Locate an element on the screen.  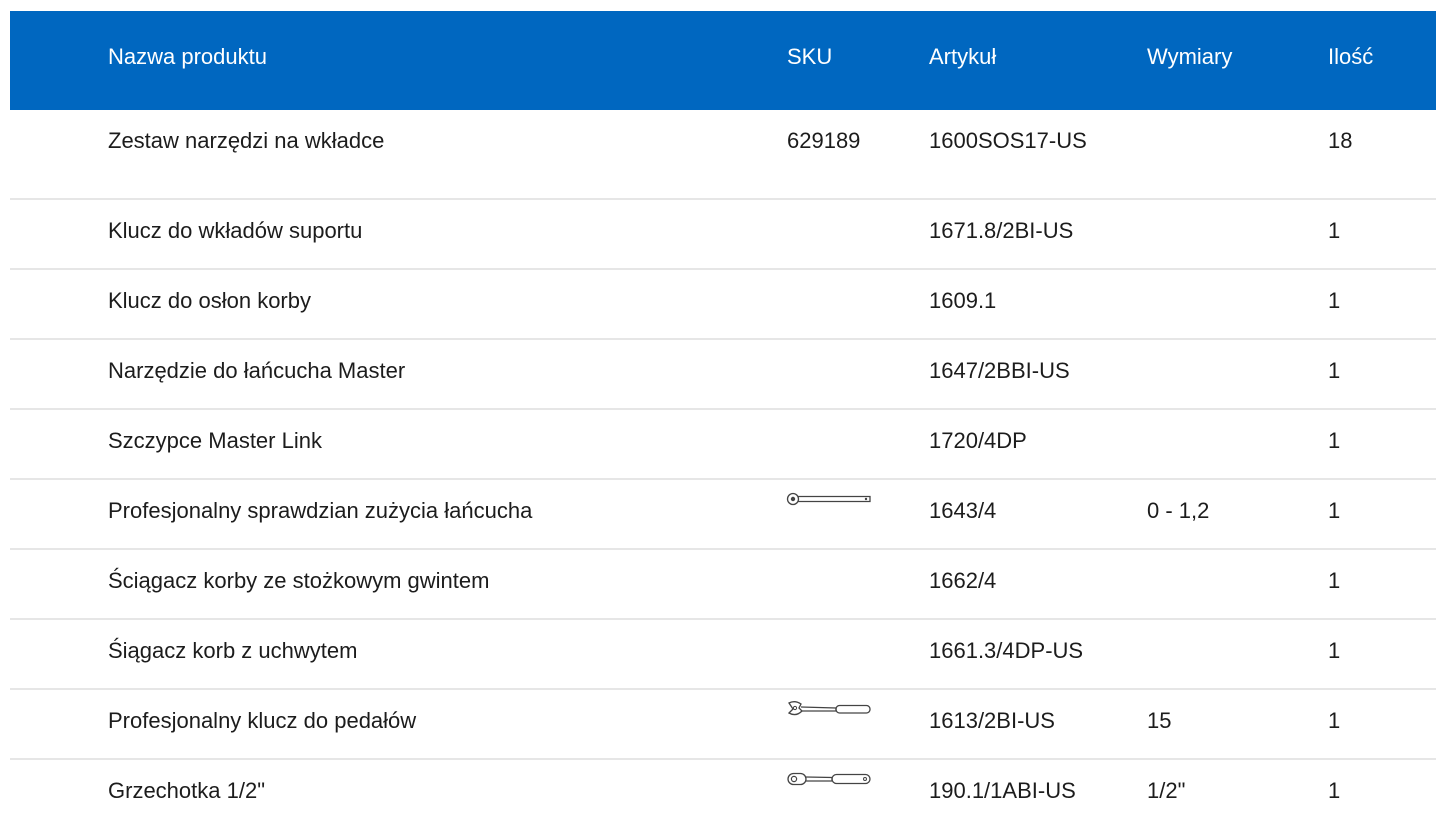
product-dimensions: 0 - 1,2 is located at coordinates (1178, 510).